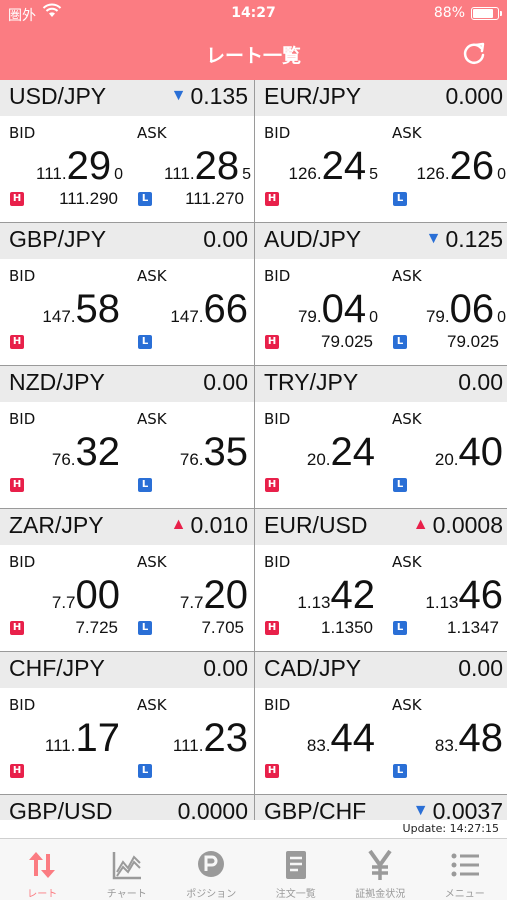  I want to click on rate-cell-header: EUR/JPY 0.000, so click(381, 98).